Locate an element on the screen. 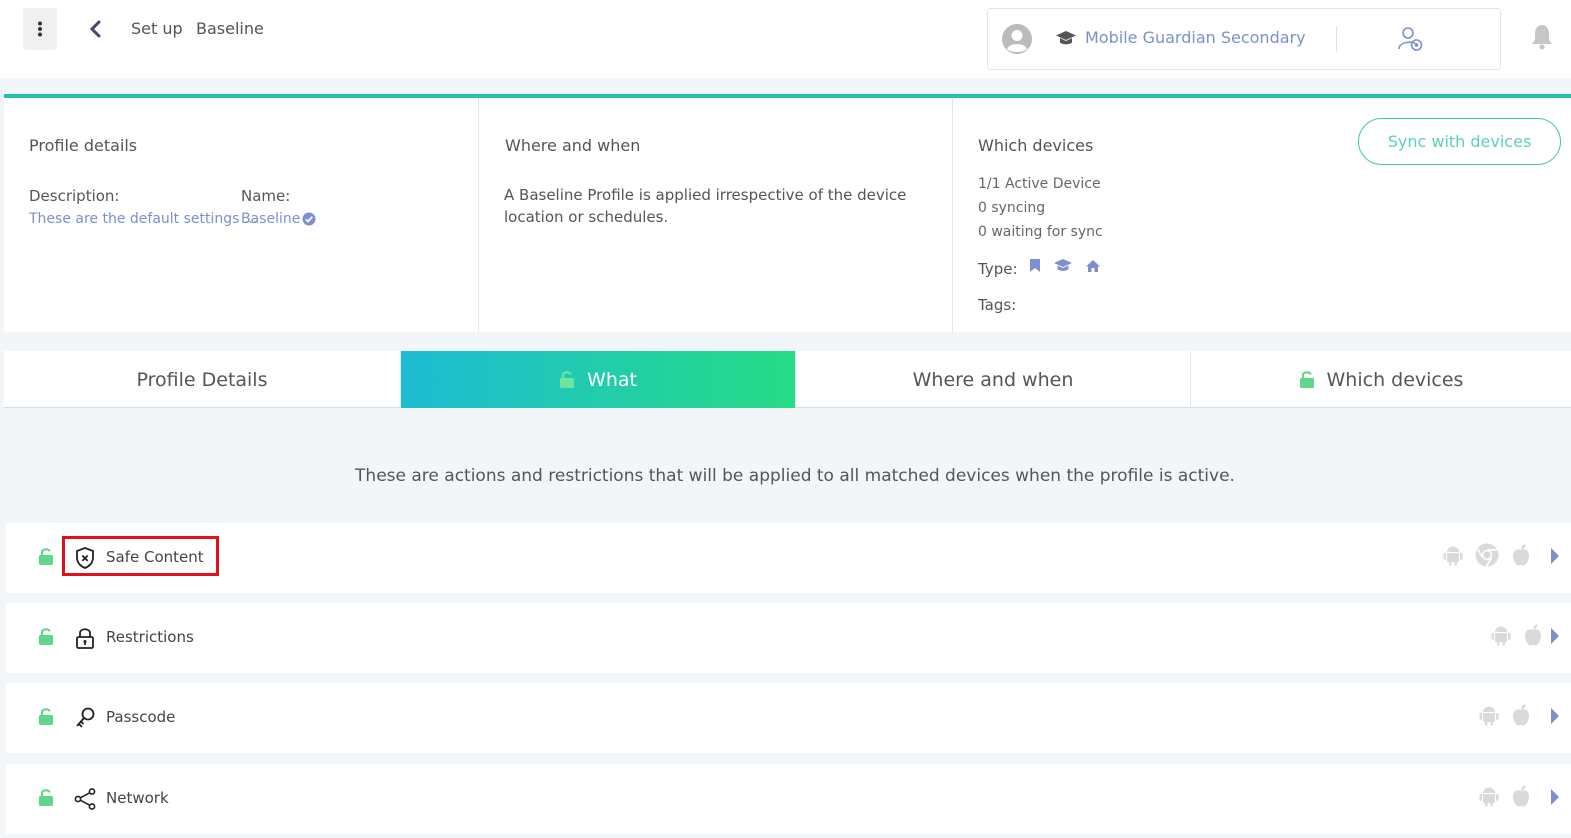 The width and height of the screenshot is (1571, 838). tab-label: What is located at coordinates (612, 379).